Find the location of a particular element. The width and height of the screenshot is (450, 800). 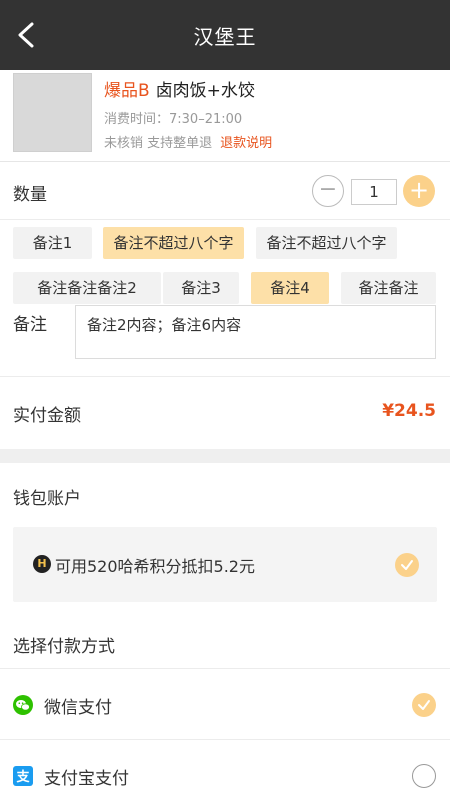

remark-tag: 备注1 is located at coordinates (52, 243).